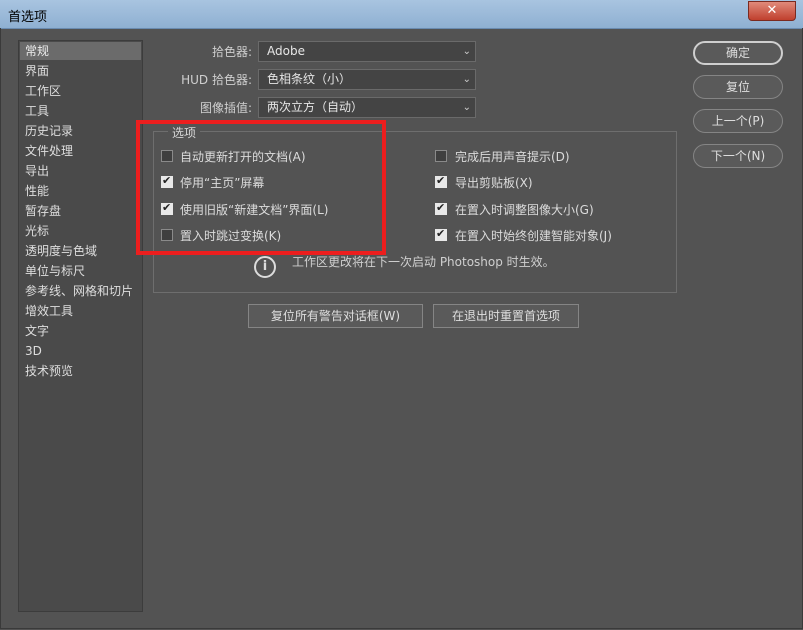  I want to click on ok-button: 确定, so click(738, 53).